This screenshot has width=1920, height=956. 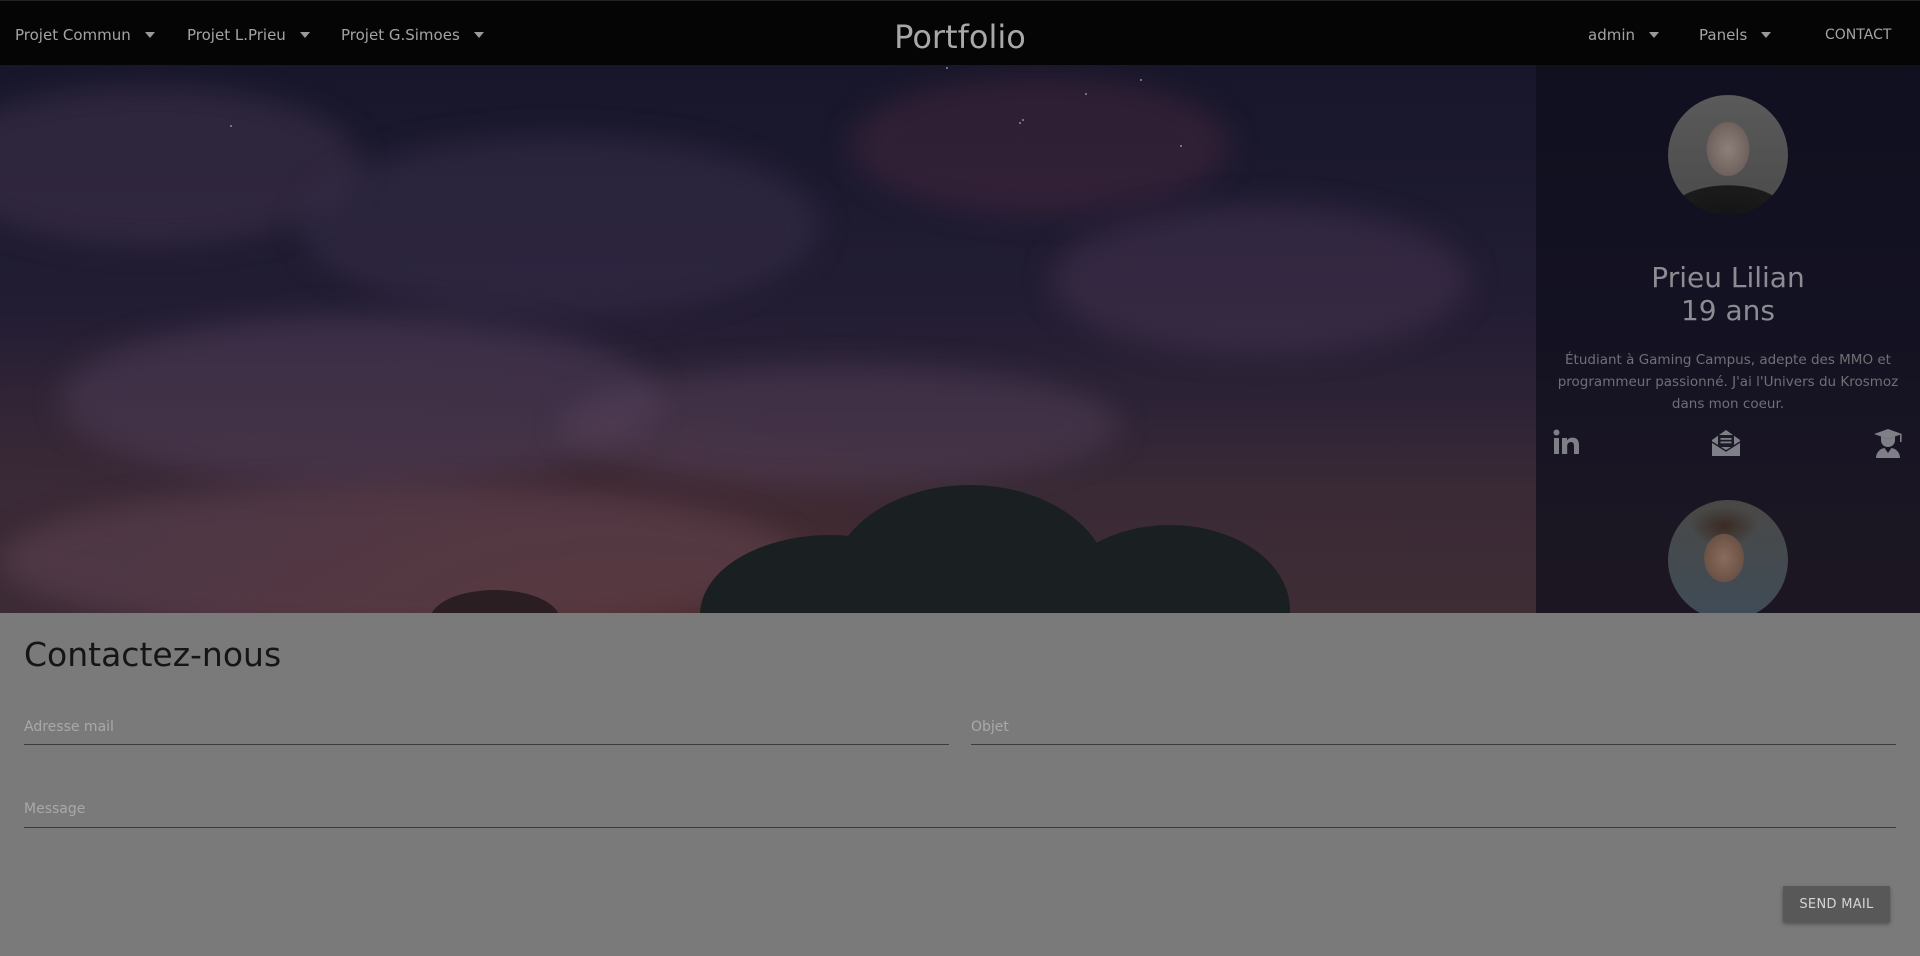 I want to click on subject-field, so click(x=1433, y=727).